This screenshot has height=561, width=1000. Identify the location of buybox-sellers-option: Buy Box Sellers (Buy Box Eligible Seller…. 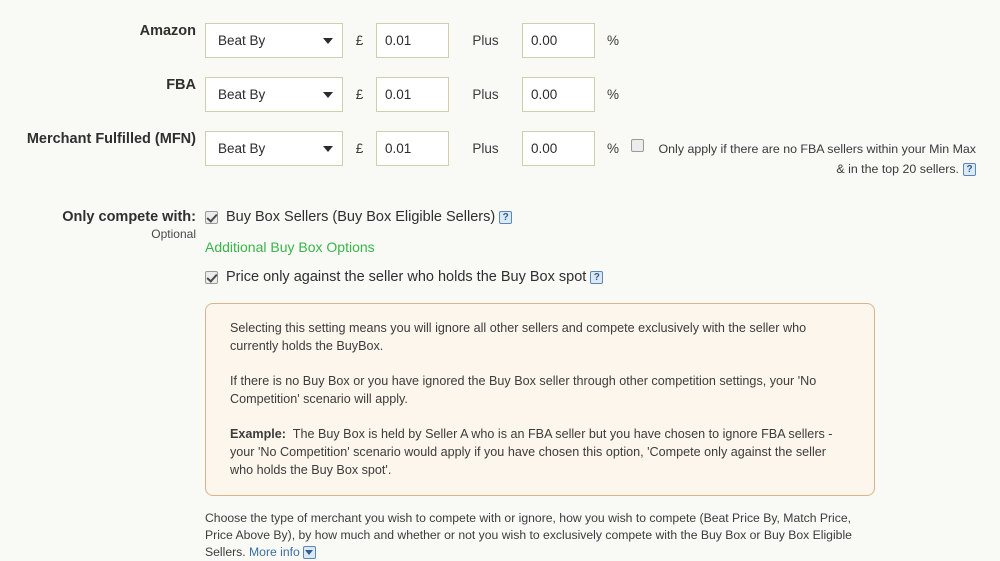
(602, 217).